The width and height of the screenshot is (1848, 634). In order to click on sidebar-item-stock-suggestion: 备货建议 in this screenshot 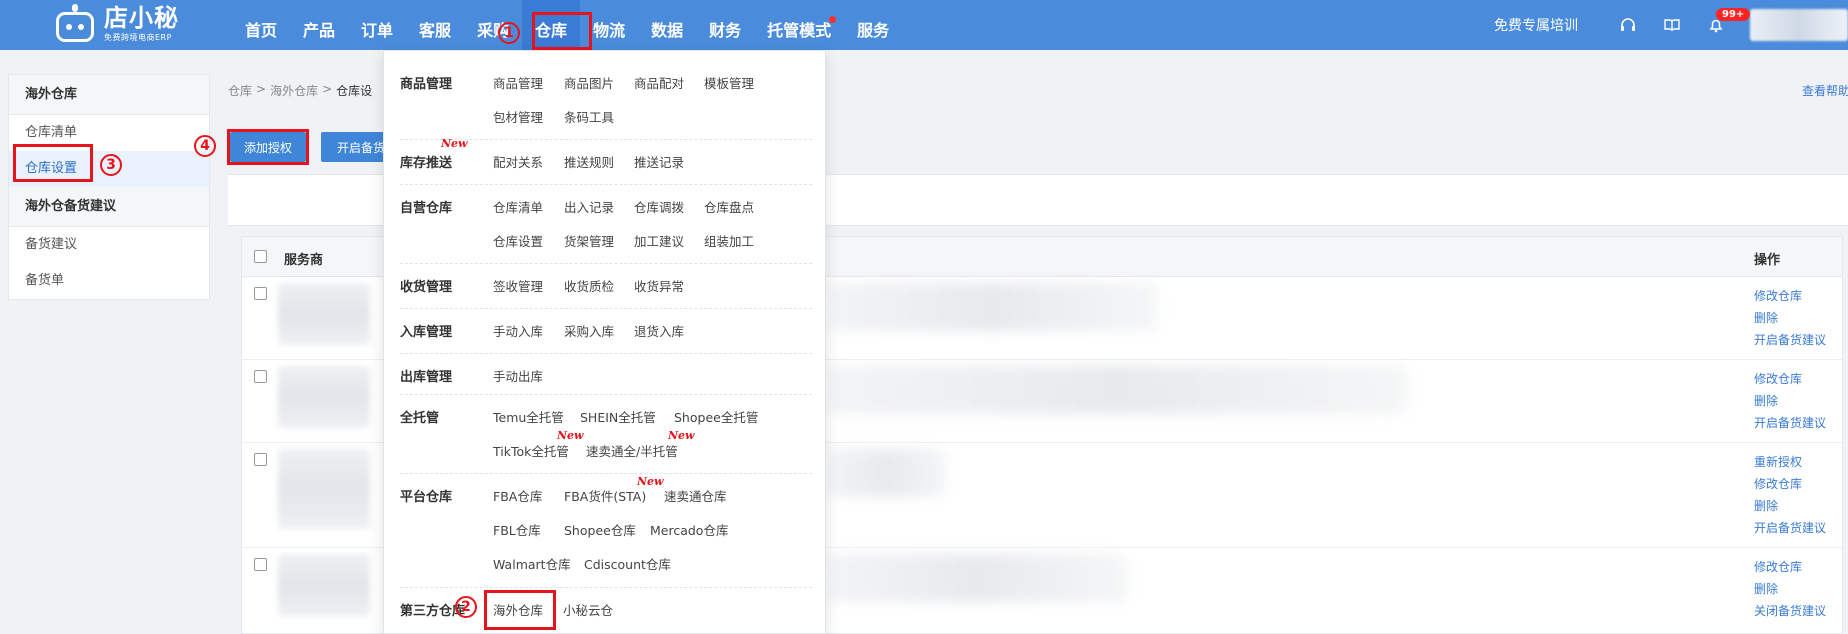, I will do `click(109, 245)`.